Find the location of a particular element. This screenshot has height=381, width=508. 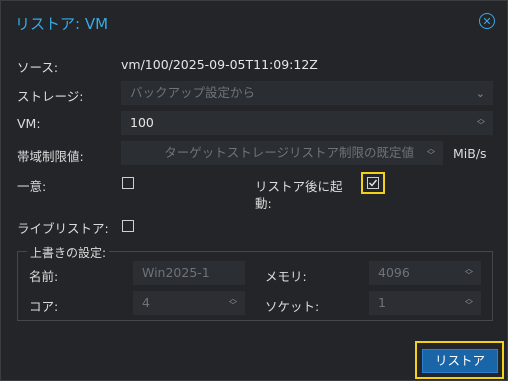

cores-input: 4 ︿ ﹀ is located at coordinates (189, 303).